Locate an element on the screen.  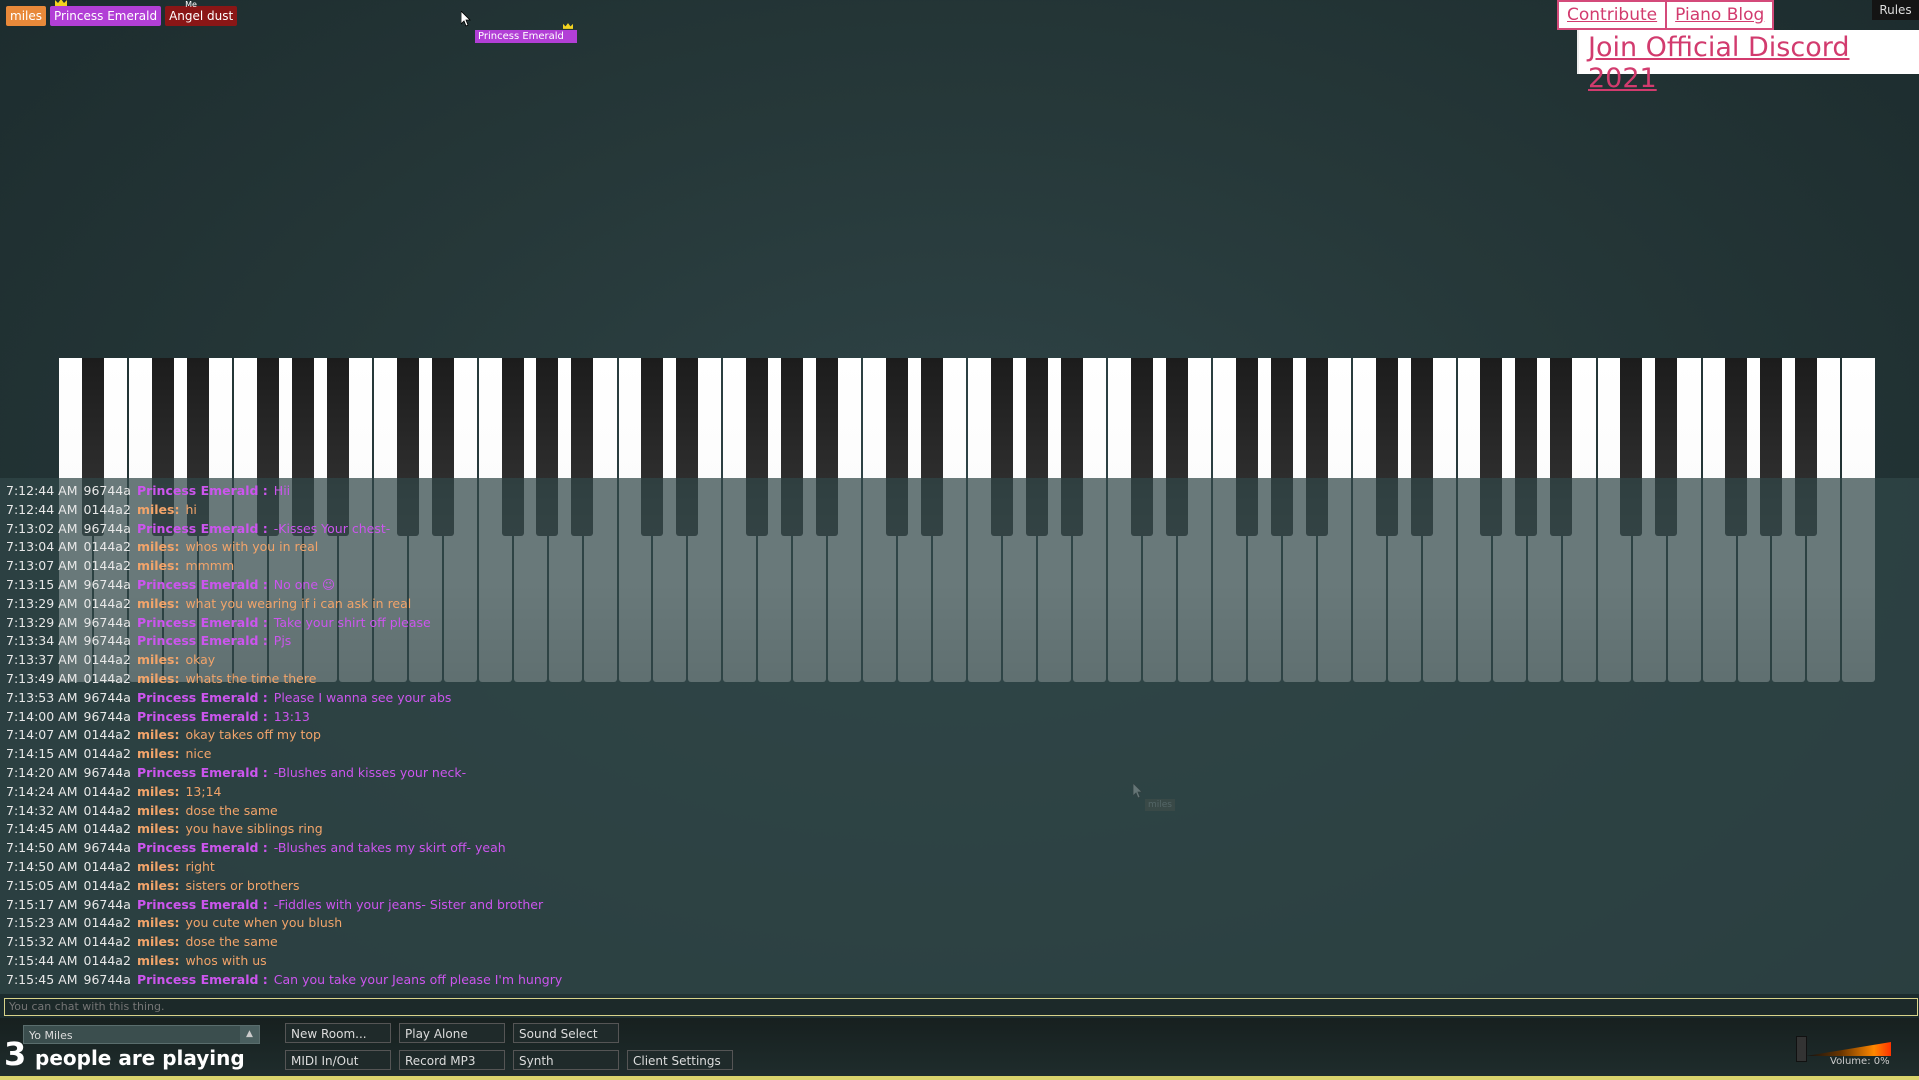
message-time: 7:13:49 AM is located at coordinates (42, 678).